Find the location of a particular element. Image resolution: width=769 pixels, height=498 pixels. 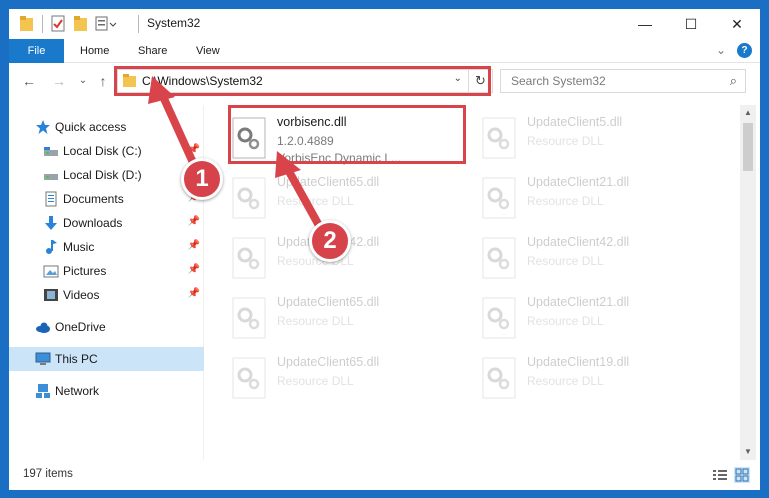

step-2-badge: 2 is located at coordinates (330, 241).